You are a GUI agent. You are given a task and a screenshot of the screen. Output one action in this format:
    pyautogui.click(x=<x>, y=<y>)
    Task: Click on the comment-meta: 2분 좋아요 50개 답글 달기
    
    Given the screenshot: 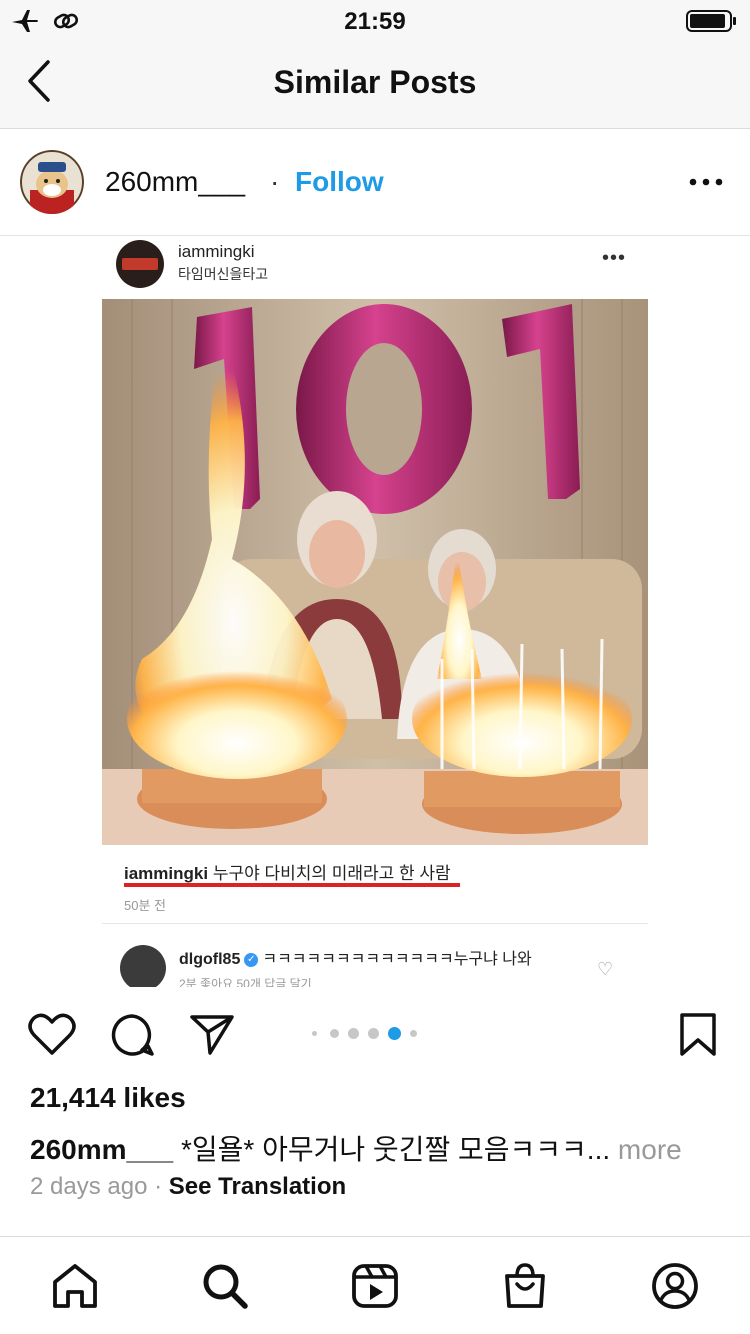 What is the action you would take?
    pyautogui.click(x=245, y=982)
    